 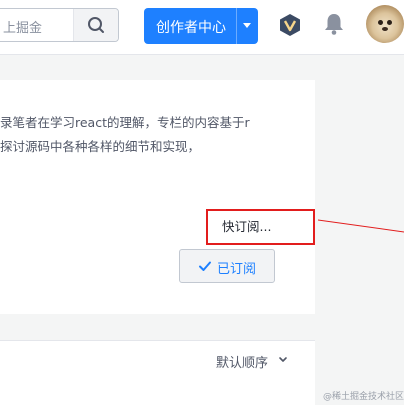 What do you see at coordinates (157, 135) in the screenshot?
I see `column-description: 录笔者在学习react的理解，专栏的内容基于r 探讨源码中各种各样的细节和实现，` at bounding box center [157, 135].